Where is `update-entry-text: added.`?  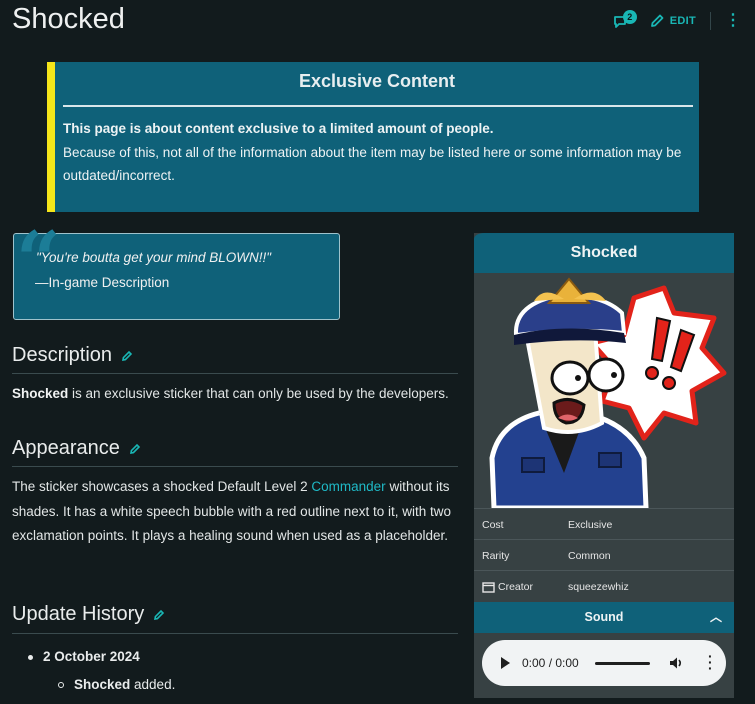
update-entry-text: added. is located at coordinates (153, 684).